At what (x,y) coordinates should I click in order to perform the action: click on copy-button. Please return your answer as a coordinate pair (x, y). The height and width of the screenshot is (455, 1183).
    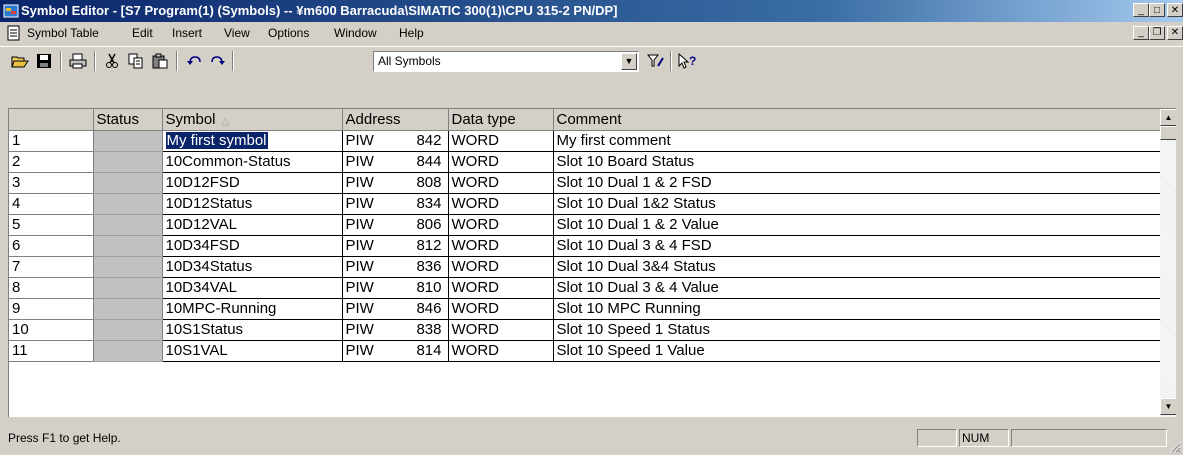
    Looking at the image, I should click on (135, 61).